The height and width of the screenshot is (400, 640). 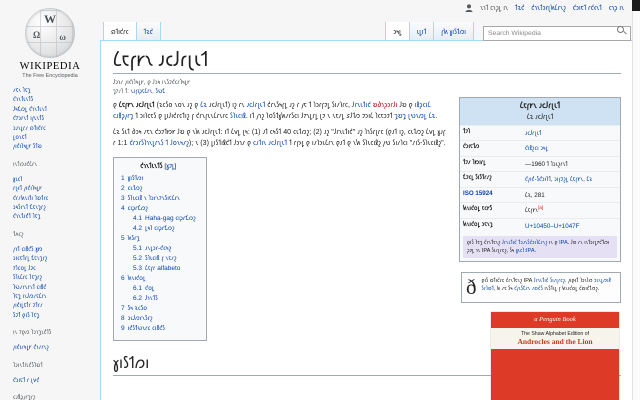 What do you see at coordinates (636, 200) in the screenshot?
I see `browser-scrollbar` at bounding box center [636, 200].